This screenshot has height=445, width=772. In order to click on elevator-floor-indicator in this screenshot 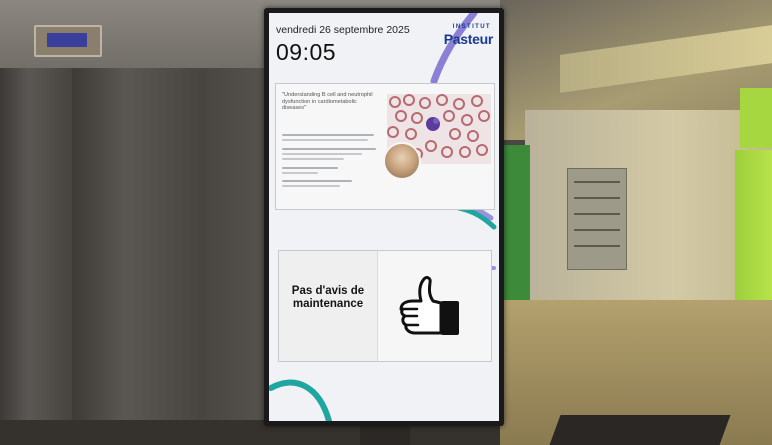, I will do `click(68, 41)`.